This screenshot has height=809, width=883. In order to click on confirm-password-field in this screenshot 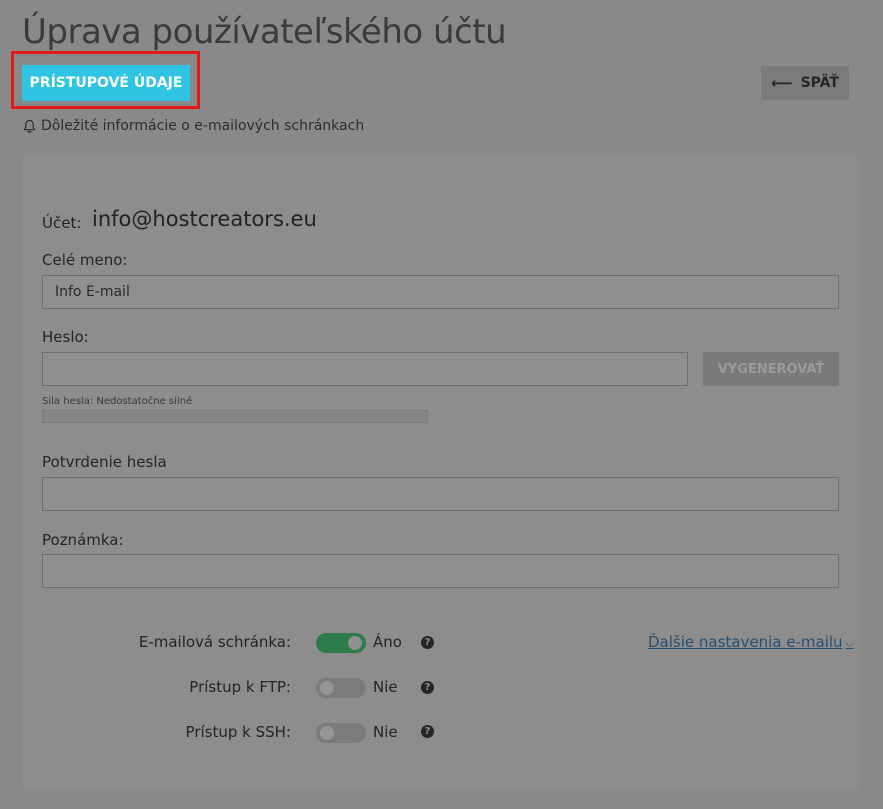, I will do `click(440, 494)`.